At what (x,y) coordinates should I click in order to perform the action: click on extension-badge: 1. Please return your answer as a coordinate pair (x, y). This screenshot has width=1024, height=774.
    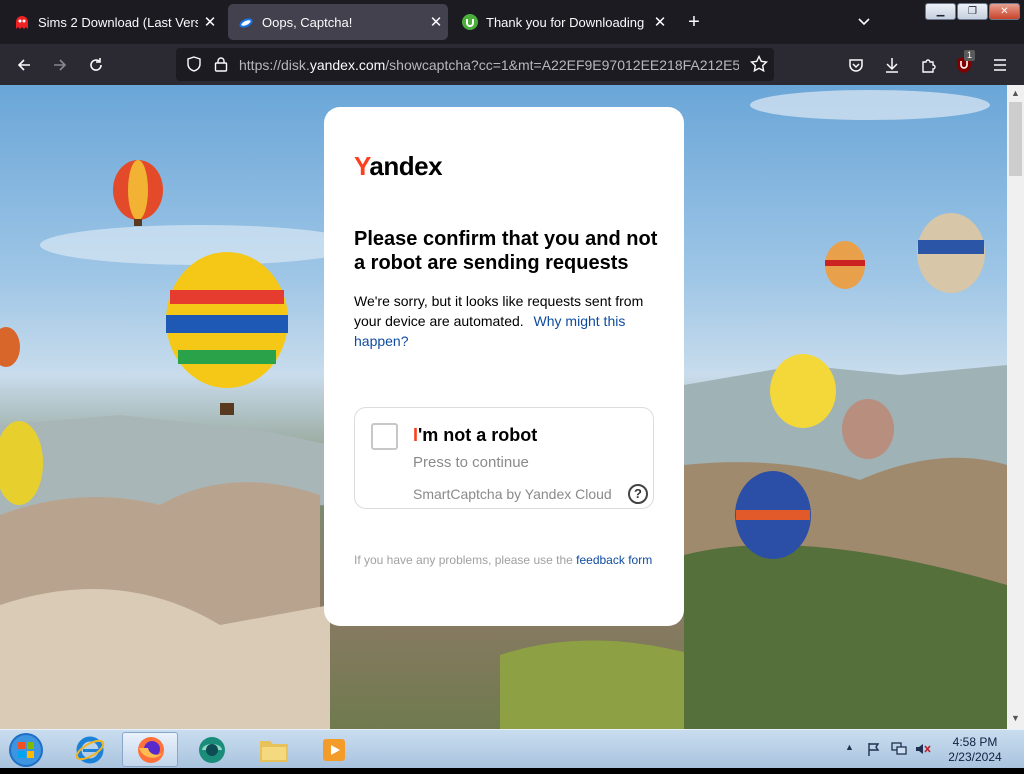
    Looking at the image, I should click on (970, 55).